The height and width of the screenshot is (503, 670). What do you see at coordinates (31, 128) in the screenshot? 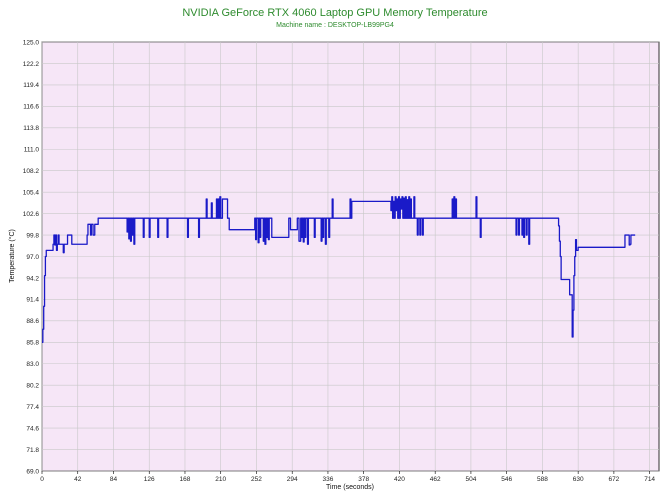
I see `y-tick-label: 113.8` at bounding box center [31, 128].